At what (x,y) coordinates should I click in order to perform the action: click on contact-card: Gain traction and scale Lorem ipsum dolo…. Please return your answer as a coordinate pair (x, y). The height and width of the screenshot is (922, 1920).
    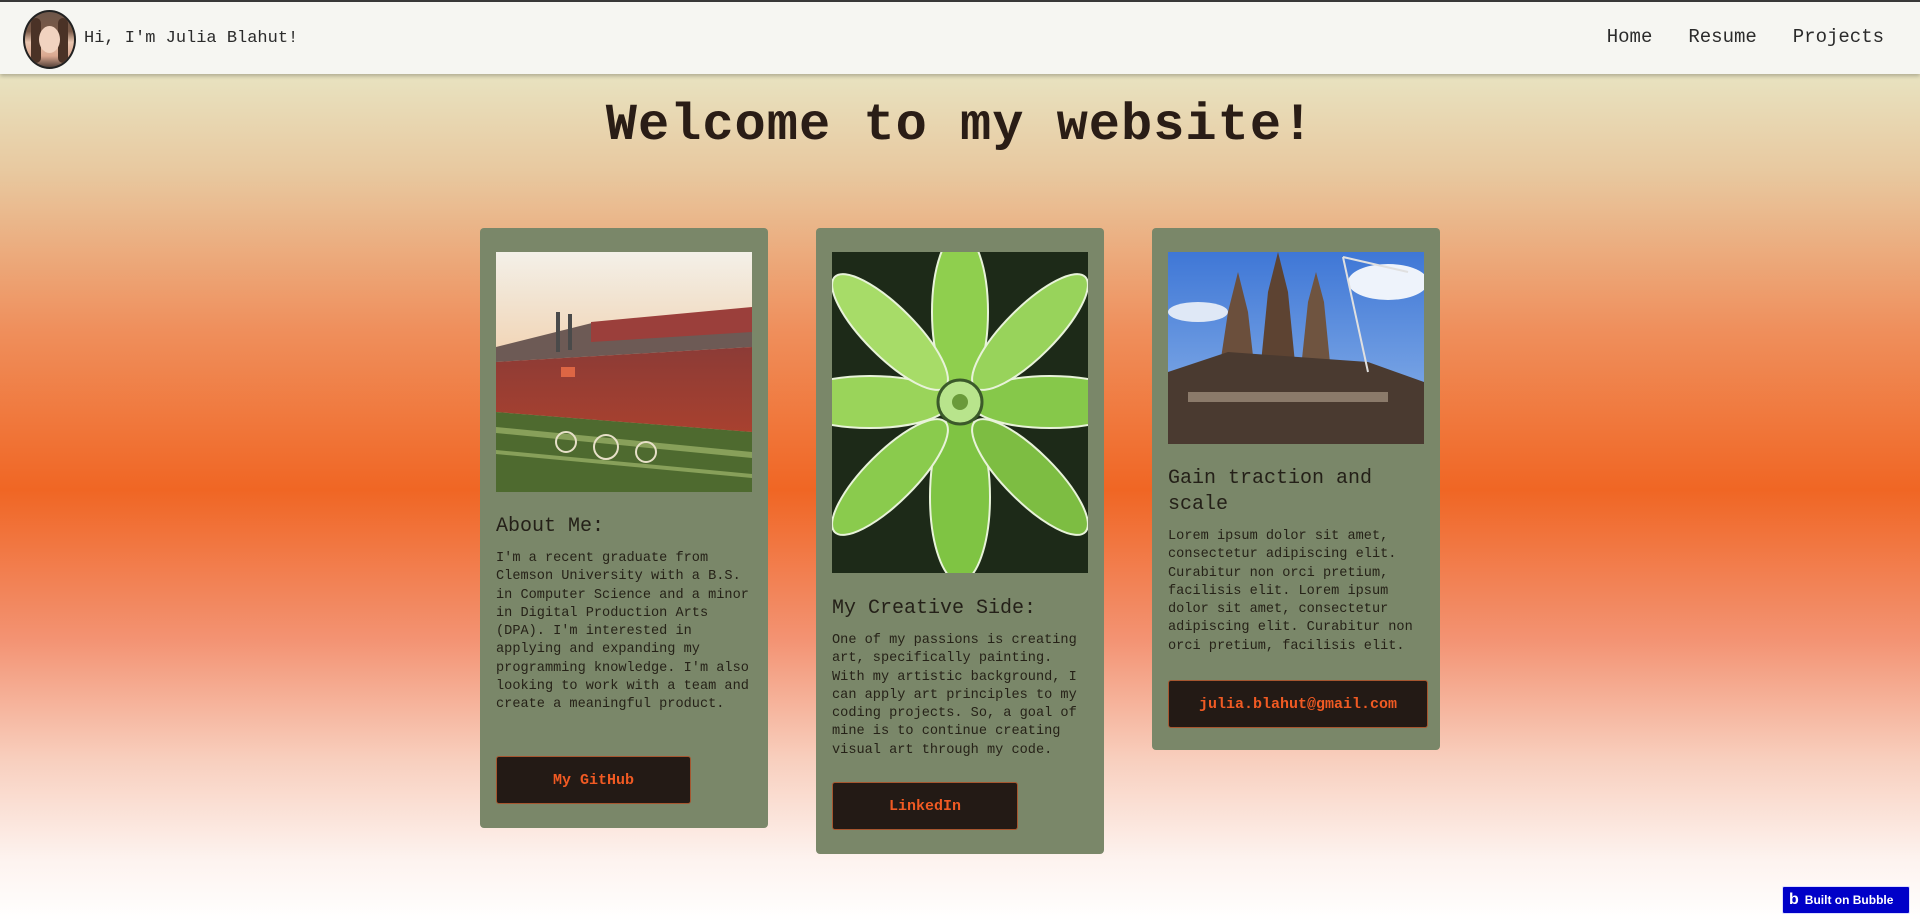
    Looking at the image, I should click on (1296, 489).